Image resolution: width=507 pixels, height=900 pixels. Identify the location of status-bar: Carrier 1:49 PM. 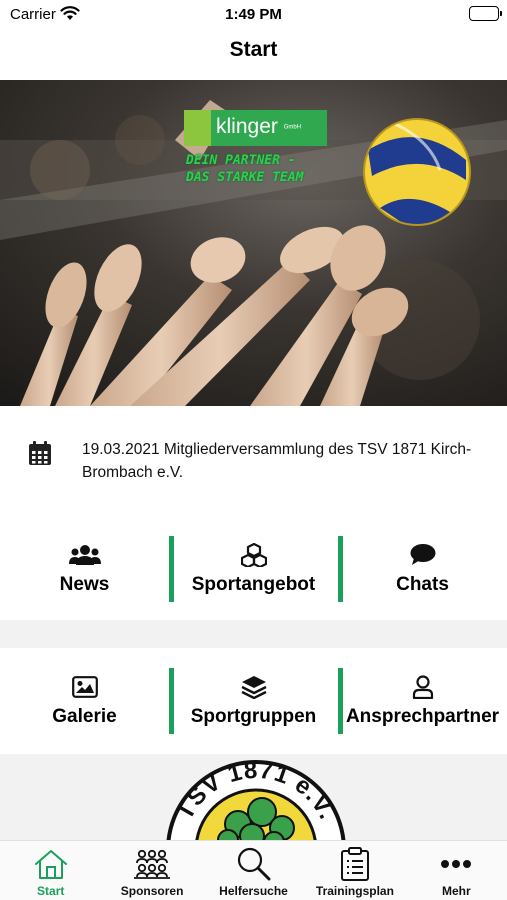
(253, 15).